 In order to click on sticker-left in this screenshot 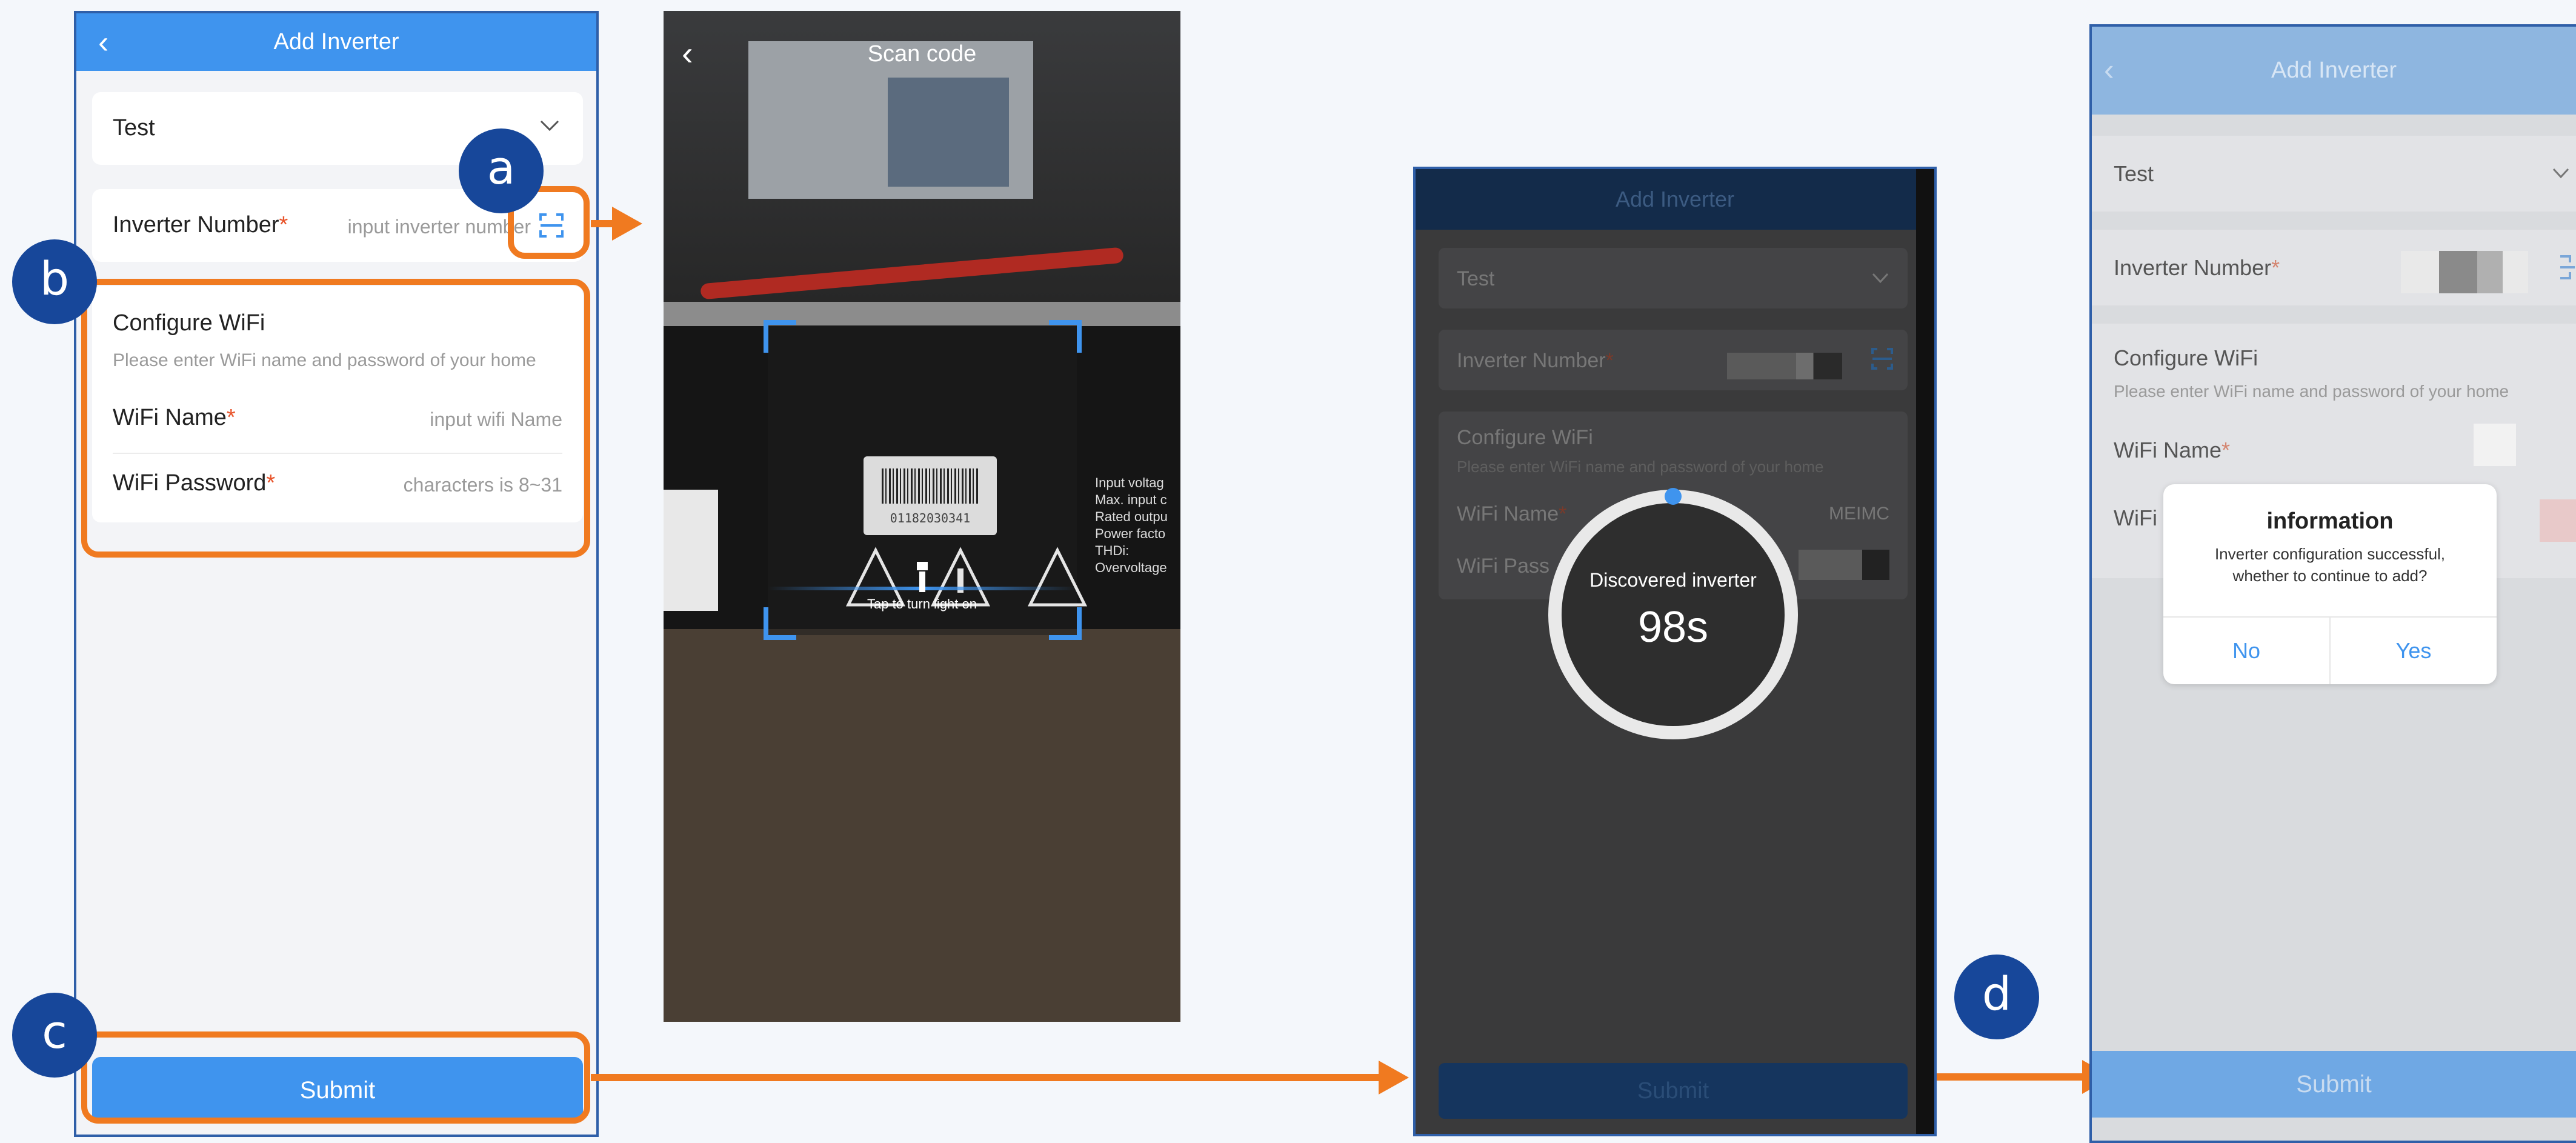, I will do `click(691, 550)`.